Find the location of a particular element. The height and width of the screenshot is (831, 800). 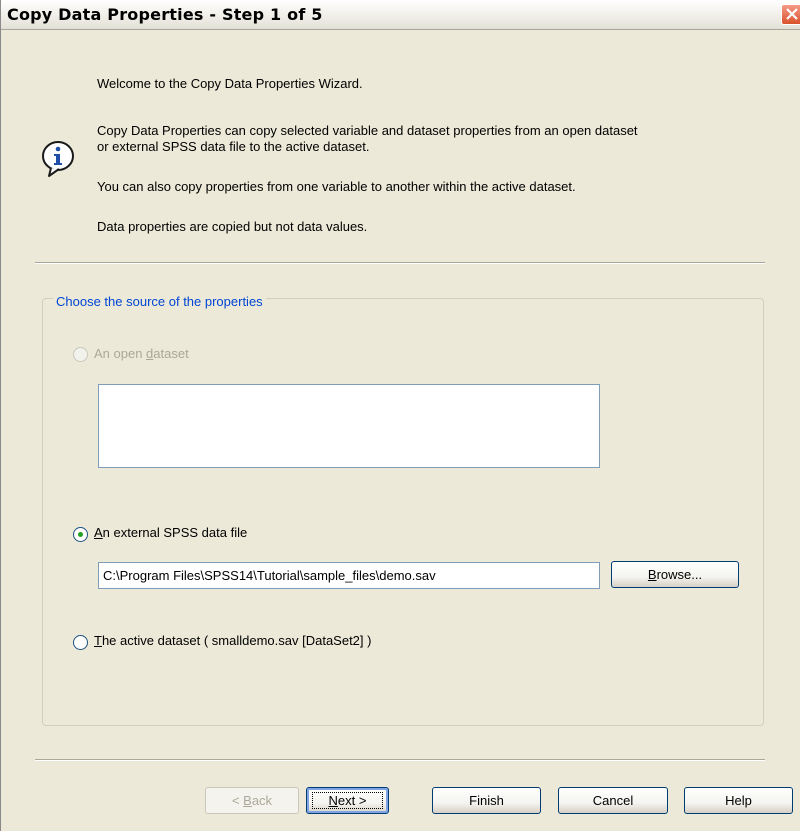

external-file-label-mnemonic: A is located at coordinates (98, 532).